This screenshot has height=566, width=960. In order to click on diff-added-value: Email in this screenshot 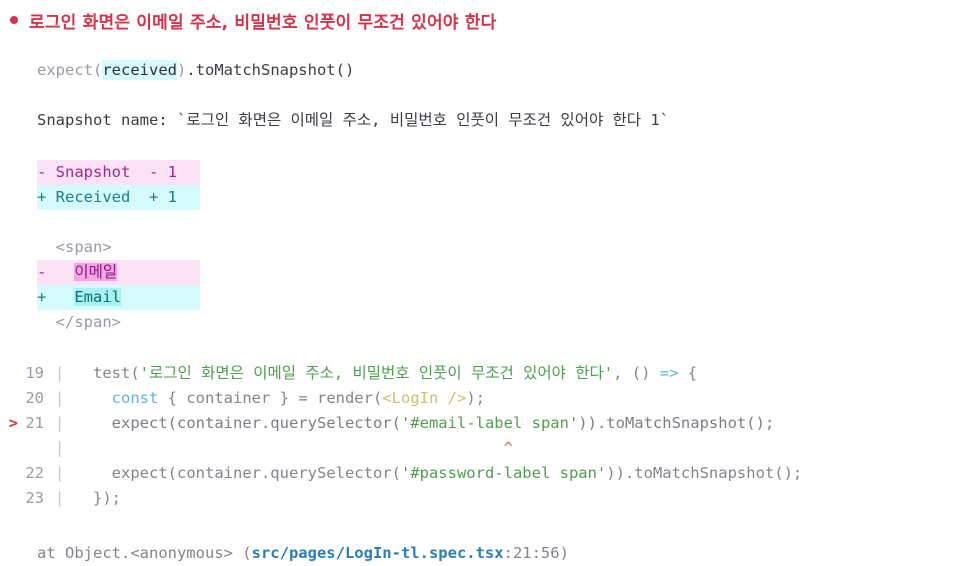, I will do `click(97, 297)`.